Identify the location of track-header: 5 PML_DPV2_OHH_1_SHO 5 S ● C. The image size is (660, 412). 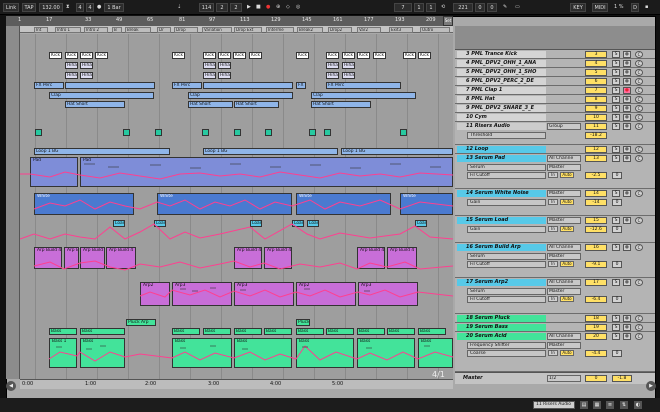
(555, 72).